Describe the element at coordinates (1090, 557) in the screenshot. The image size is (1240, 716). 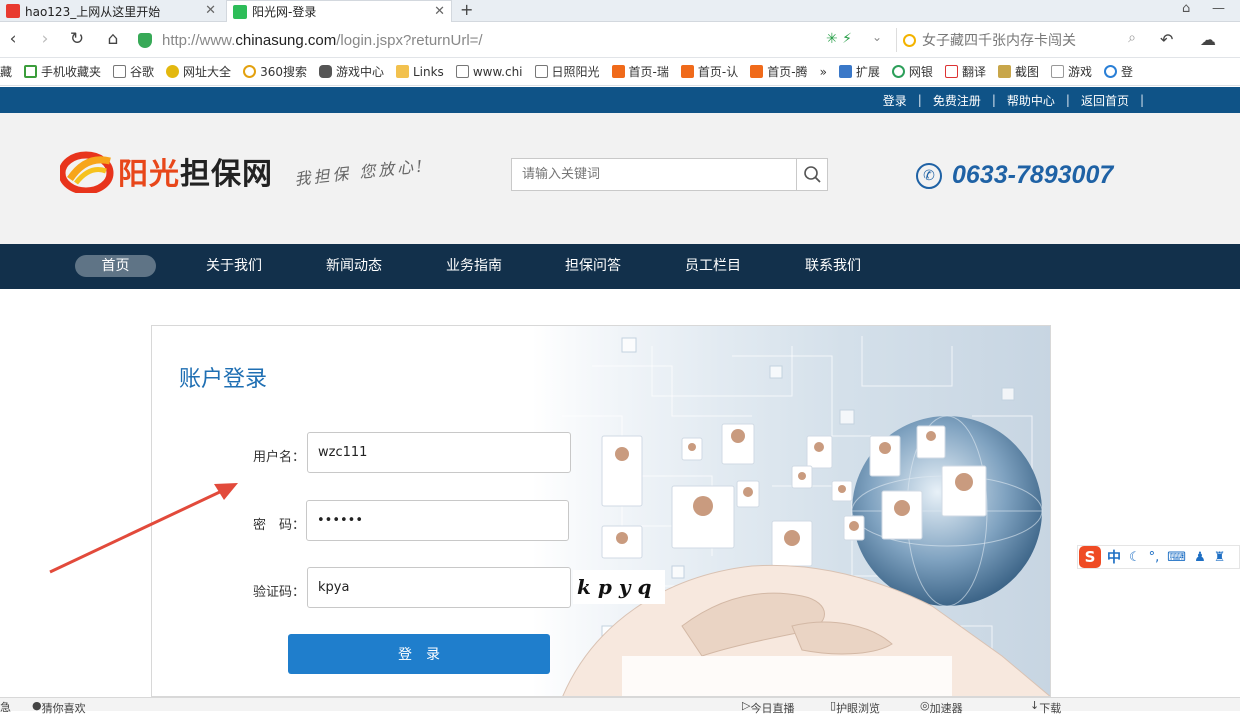
I see `sogou-logo-icon: S` at that location.